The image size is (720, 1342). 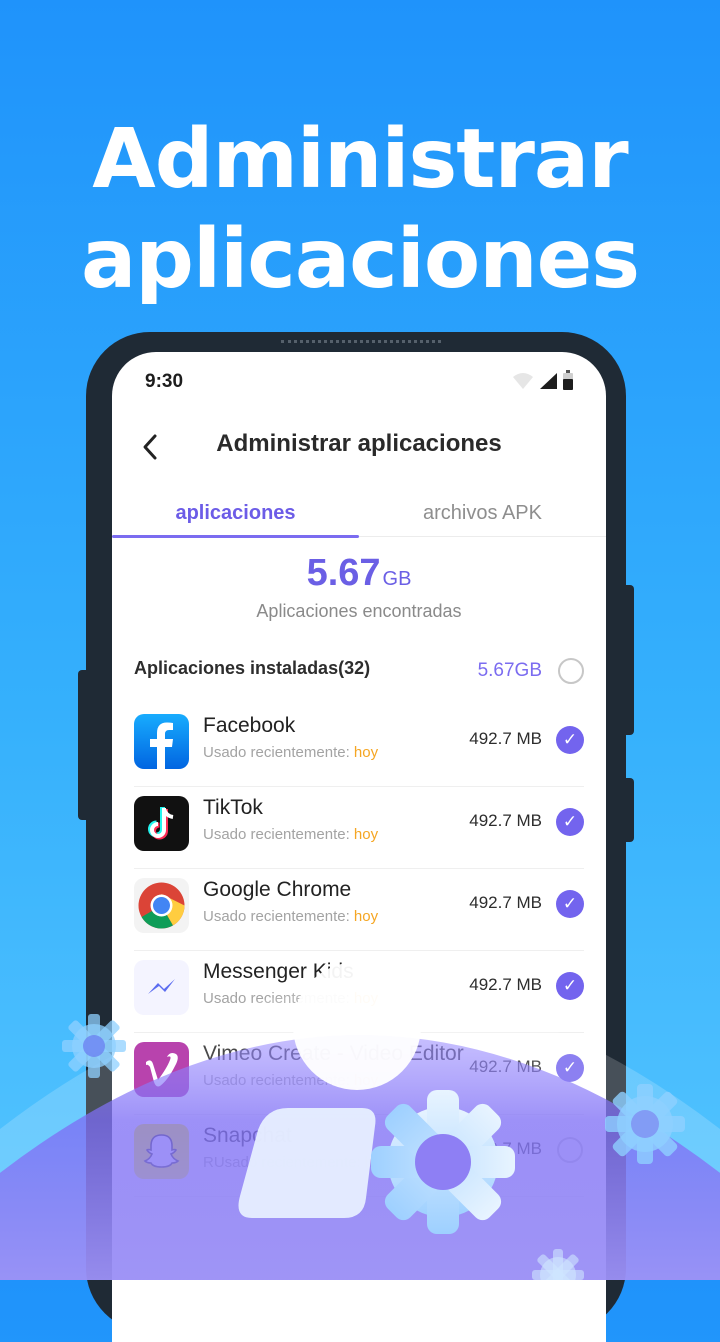 What do you see at coordinates (247, 1135) in the screenshot?
I see `app-name: Snapchat` at bounding box center [247, 1135].